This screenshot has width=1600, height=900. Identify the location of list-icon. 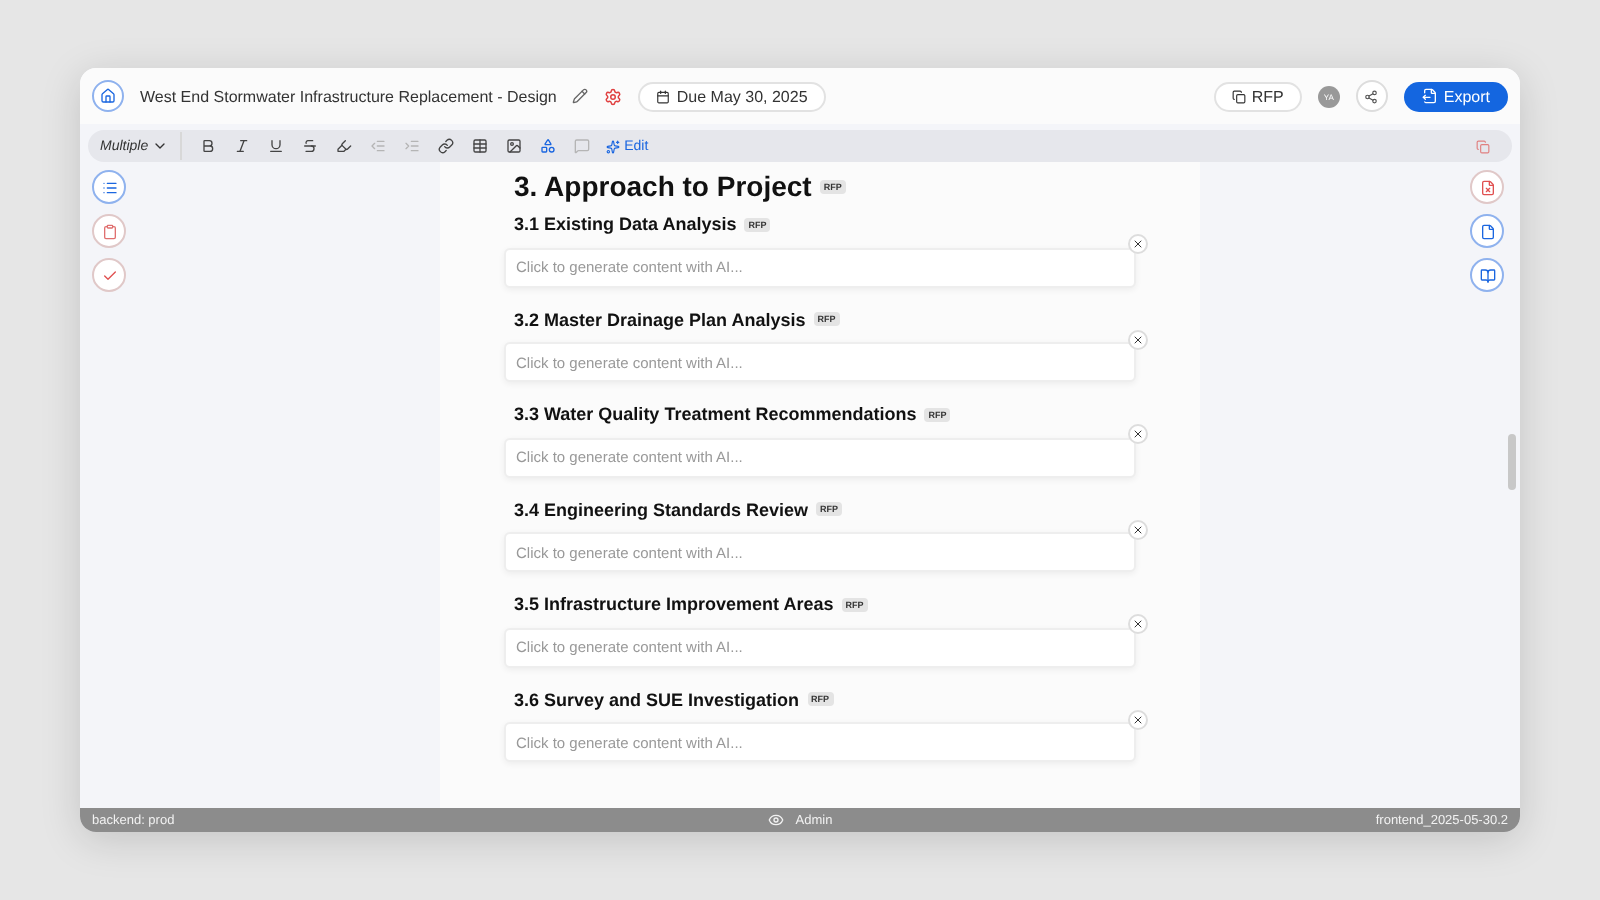
(109, 187).